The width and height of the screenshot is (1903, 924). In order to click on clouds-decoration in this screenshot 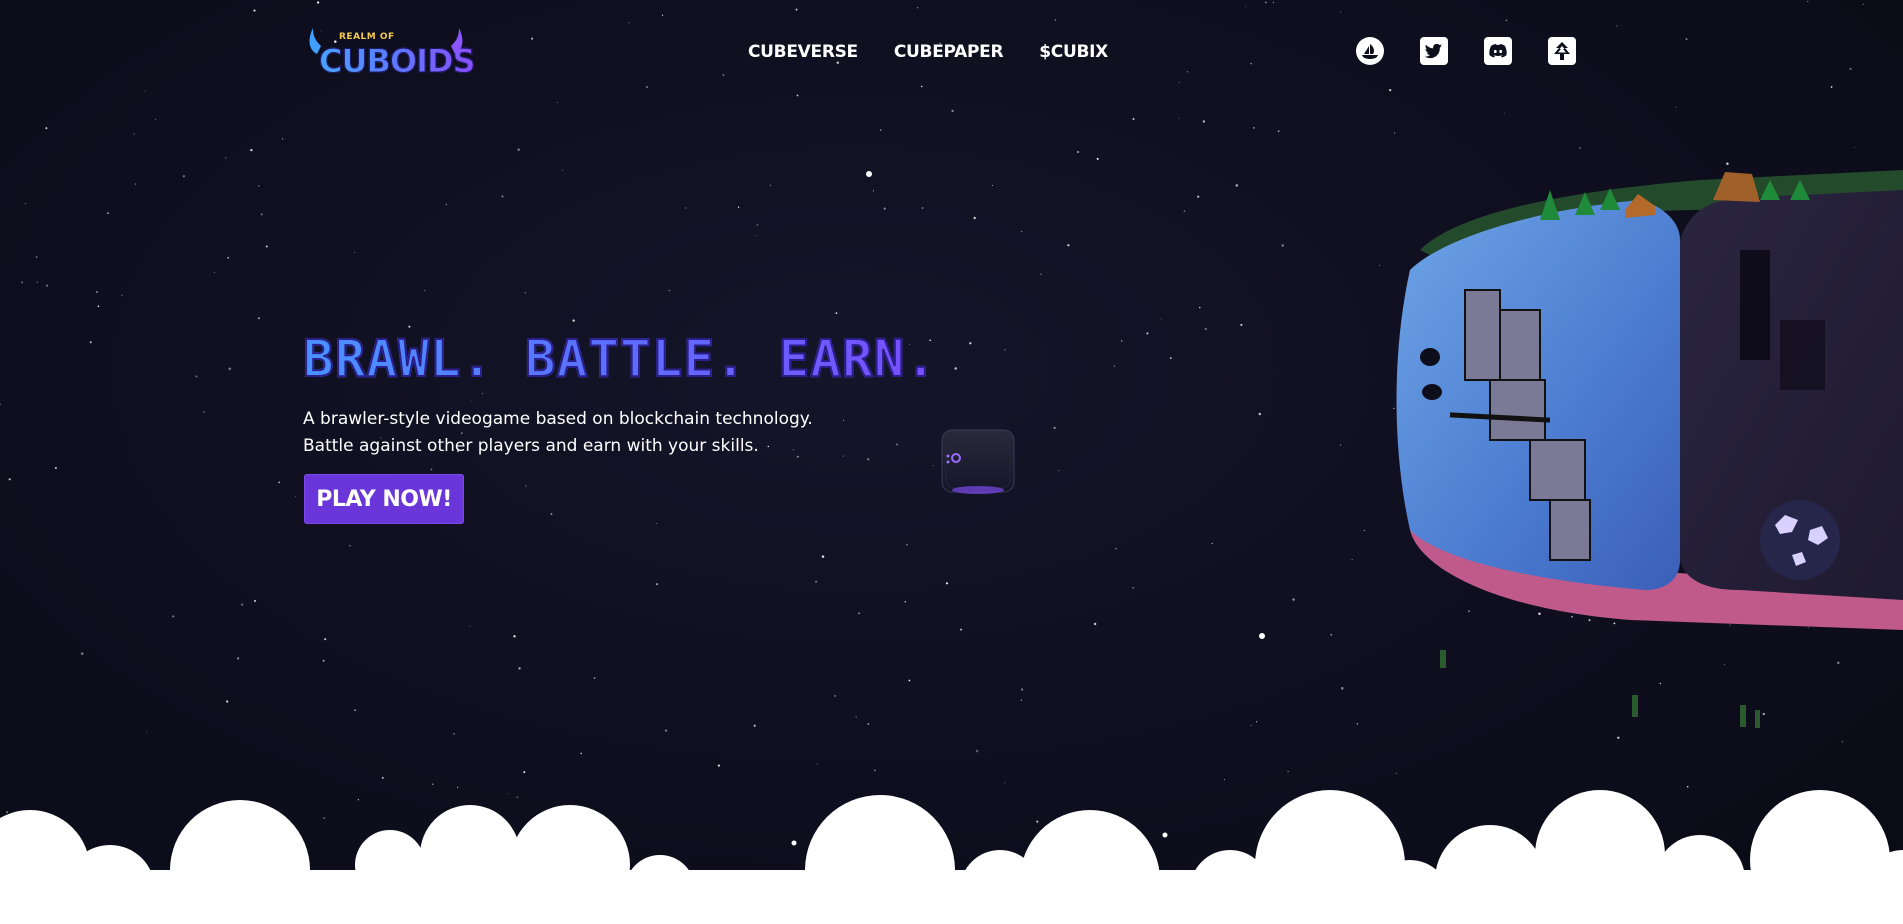, I will do `click(951, 857)`.